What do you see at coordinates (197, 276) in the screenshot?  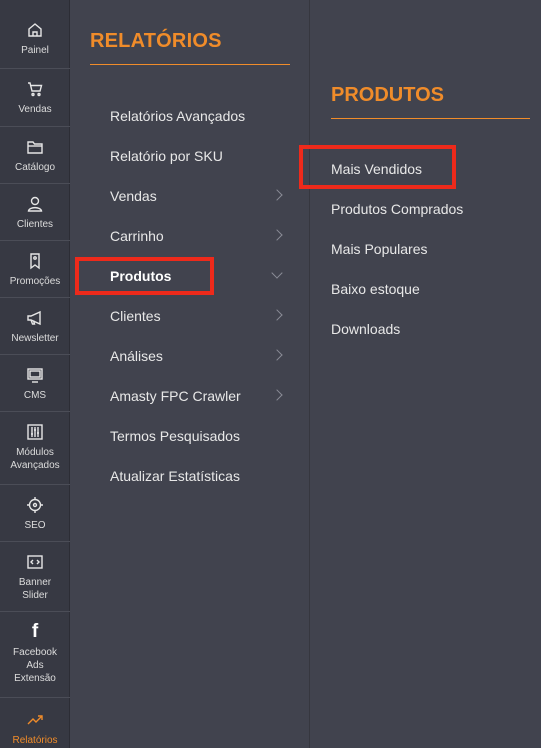 I see `menu-item-produtos: Produtos` at bounding box center [197, 276].